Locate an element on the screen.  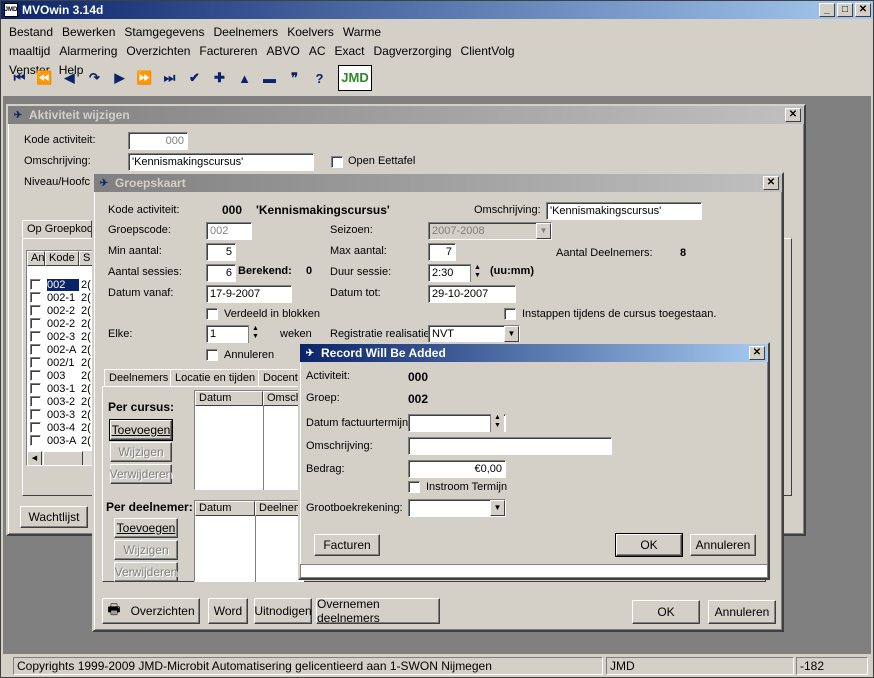
table-row: 002-A 2( is located at coordinates (60, 350).